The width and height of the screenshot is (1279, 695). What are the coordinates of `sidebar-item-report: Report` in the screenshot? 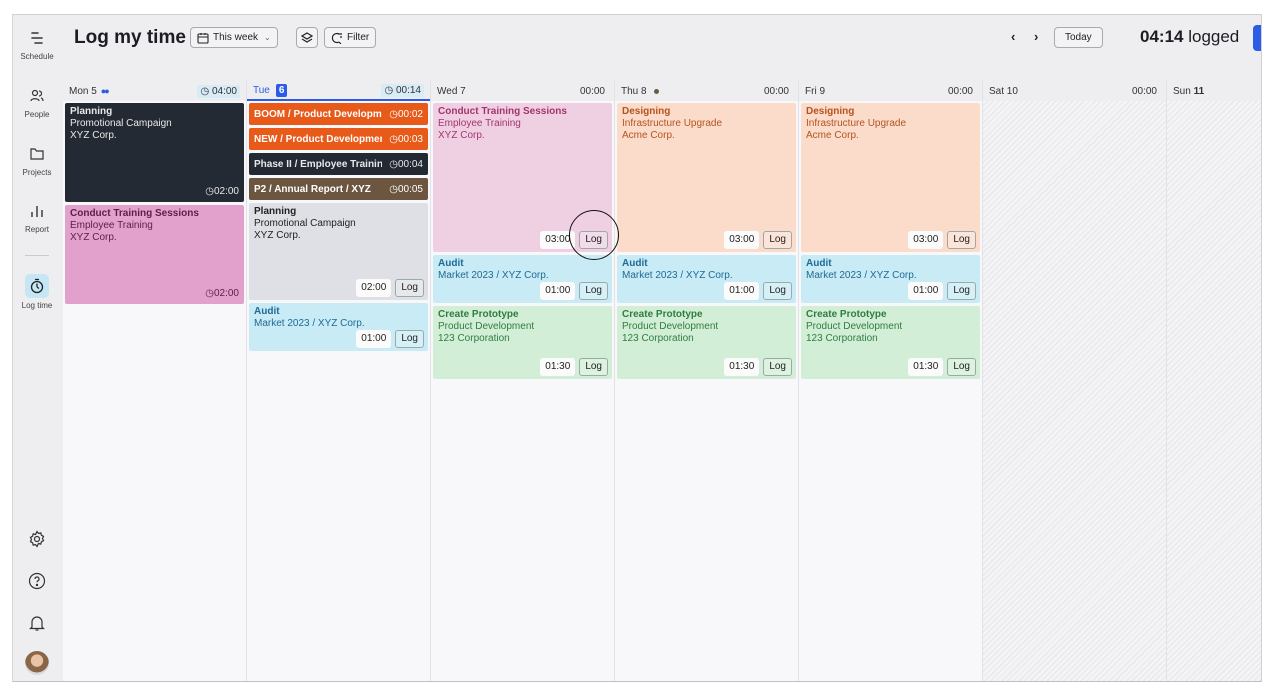 It's located at (37, 217).